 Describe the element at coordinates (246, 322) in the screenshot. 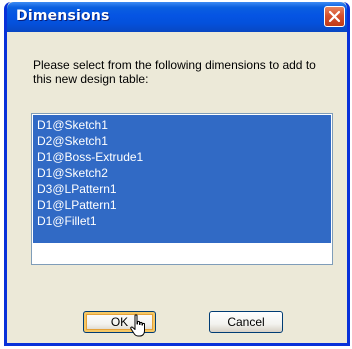

I see `cancel-button: Cancel` at that location.